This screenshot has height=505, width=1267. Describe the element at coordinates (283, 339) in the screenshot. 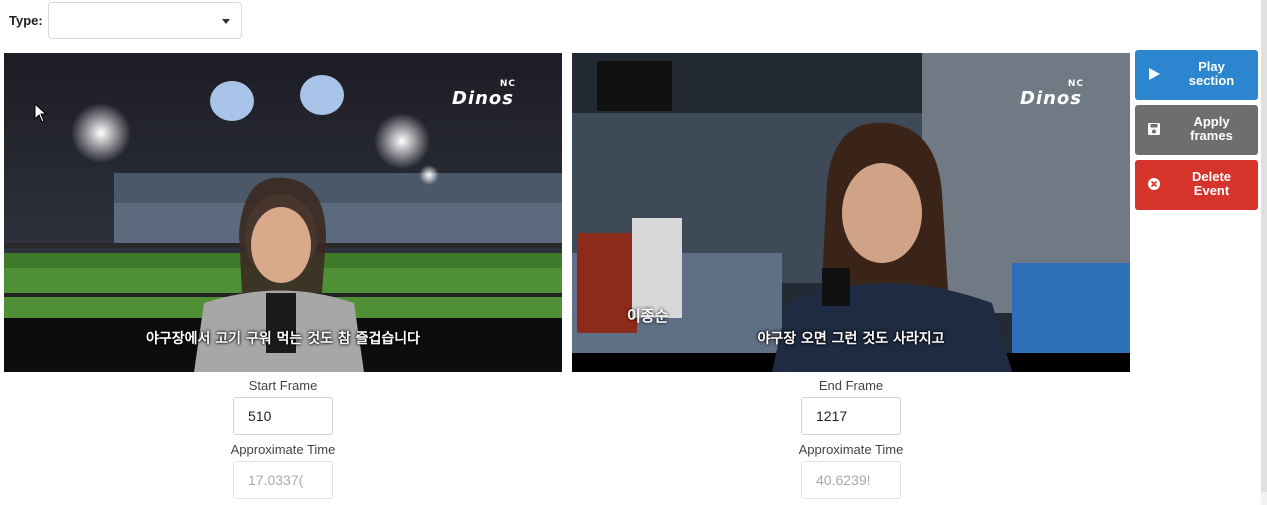

I see `video-subtitle: 야구장에서 고기 구워 먹는 것도 참 즐겁습니다` at that location.